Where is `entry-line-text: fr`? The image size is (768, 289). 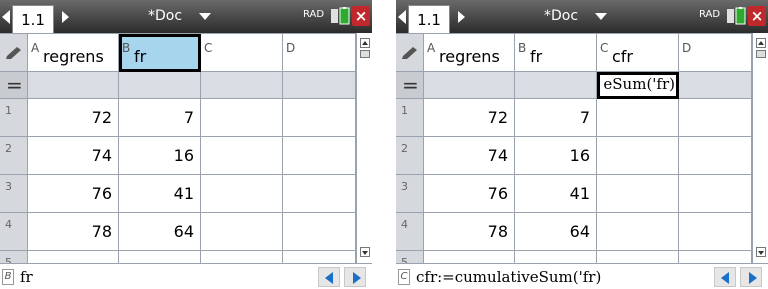 entry-line-text: fr is located at coordinates (26, 277).